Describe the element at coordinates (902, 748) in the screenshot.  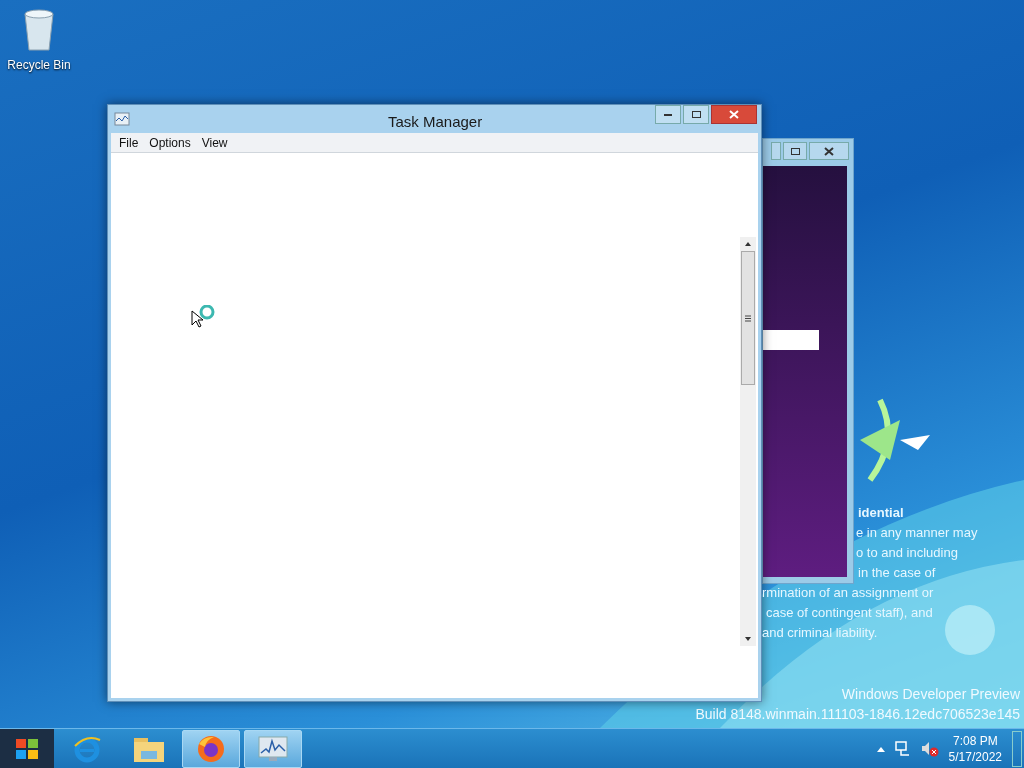
I see `network-icon` at that location.